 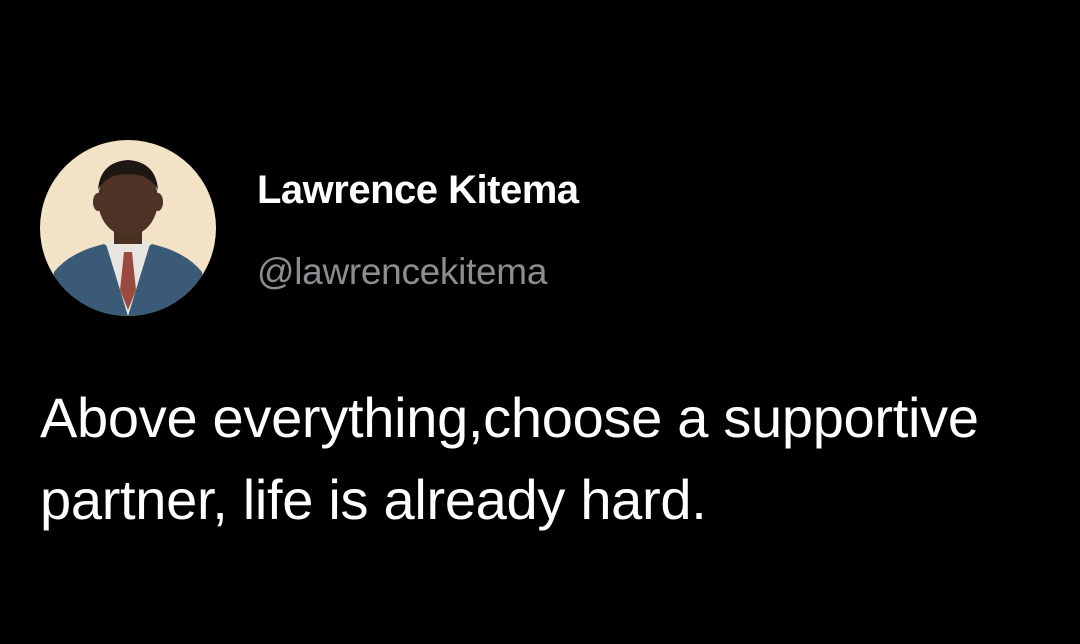 I want to click on profile-photo-icon, so click(x=128, y=228).